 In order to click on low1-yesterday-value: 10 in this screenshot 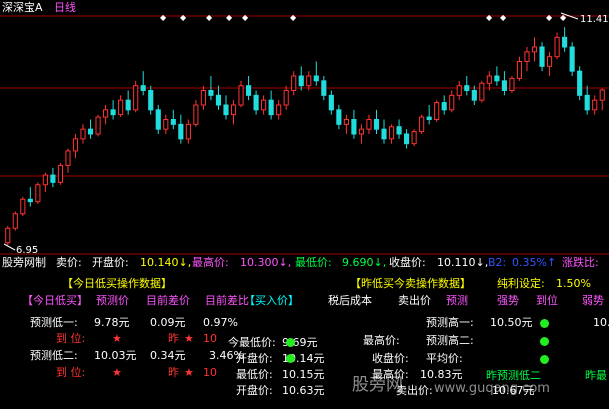, I will do `click(210, 338)`.